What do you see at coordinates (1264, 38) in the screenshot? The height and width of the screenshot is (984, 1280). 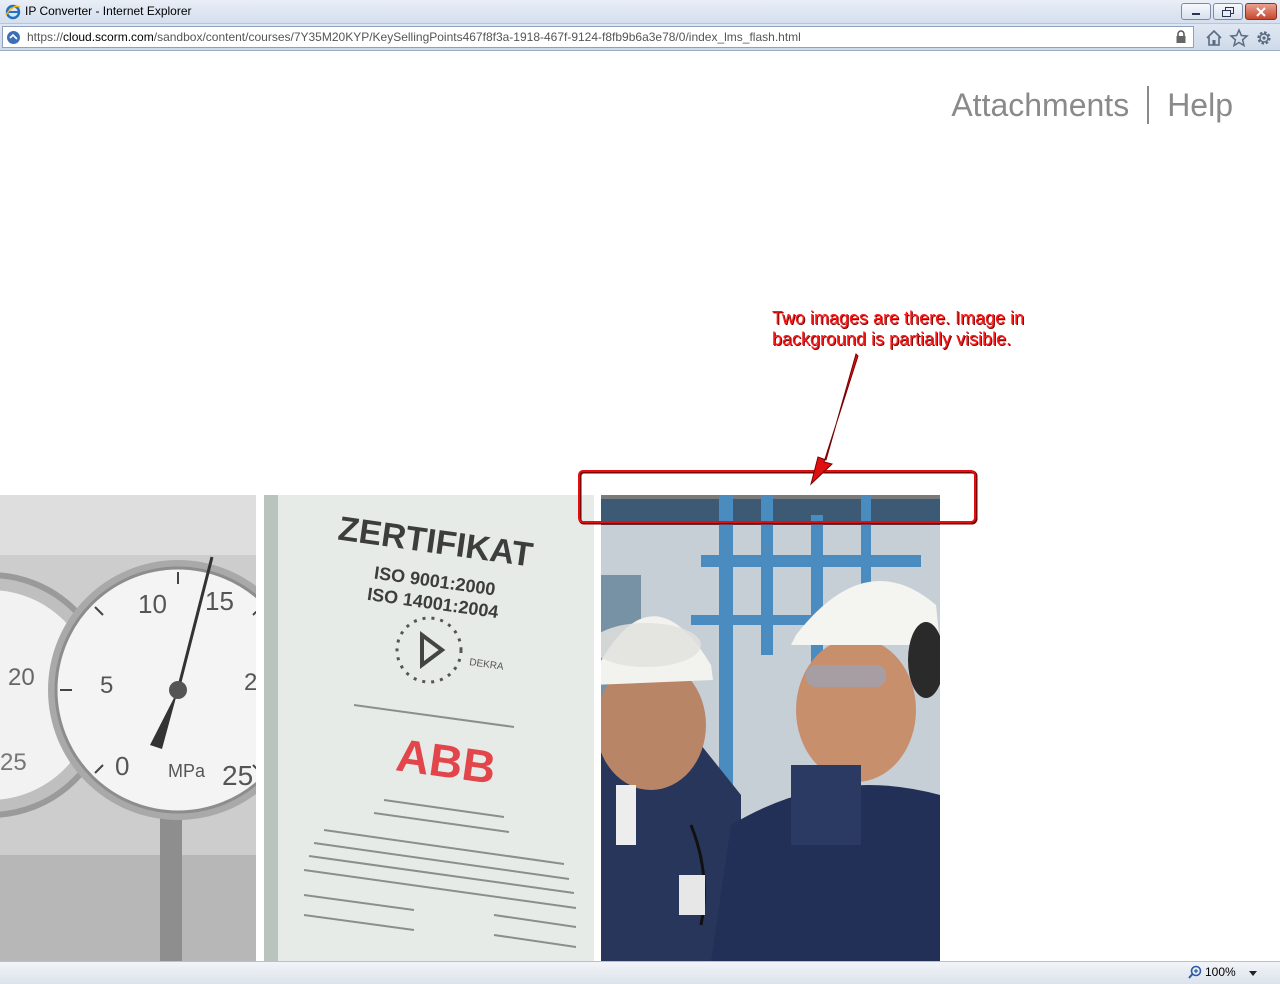 I see `gear-icon` at bounding box center [1264, 38].